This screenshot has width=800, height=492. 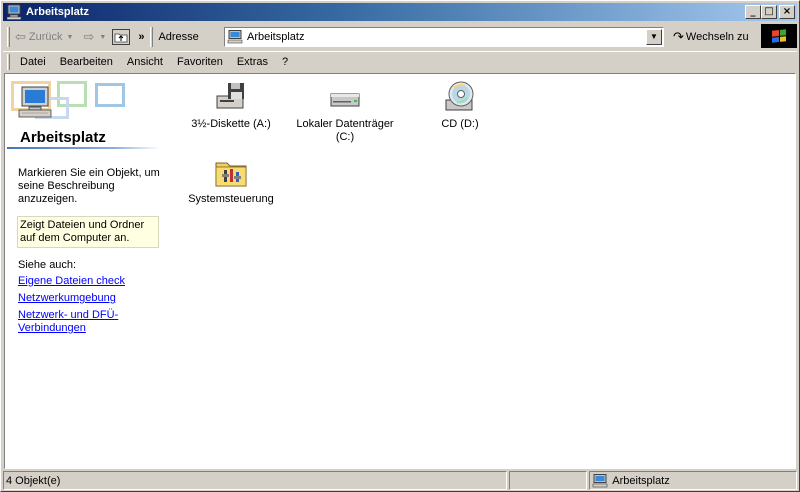 What do you see at coordinates (255, 480) in the screenshot?
I see `status-count: 4 Objekt(e)` at bounding box center [255, 480].